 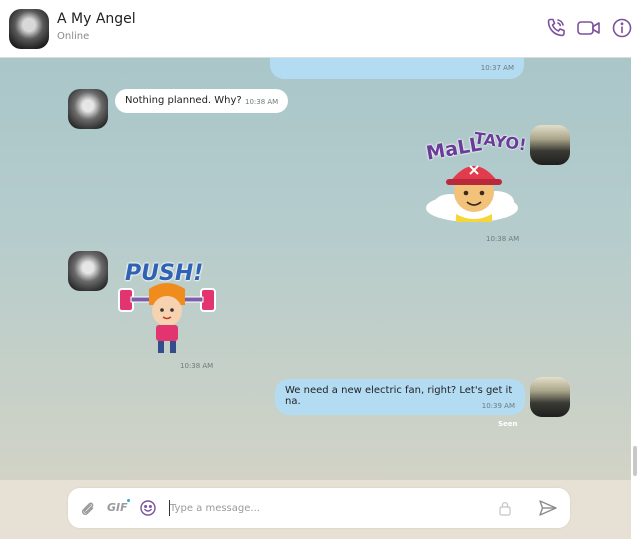 What do you see at coordinates (635, 461) in the screenshot?
I see `scrollbar-thumb` at bounding box center [635, 461].